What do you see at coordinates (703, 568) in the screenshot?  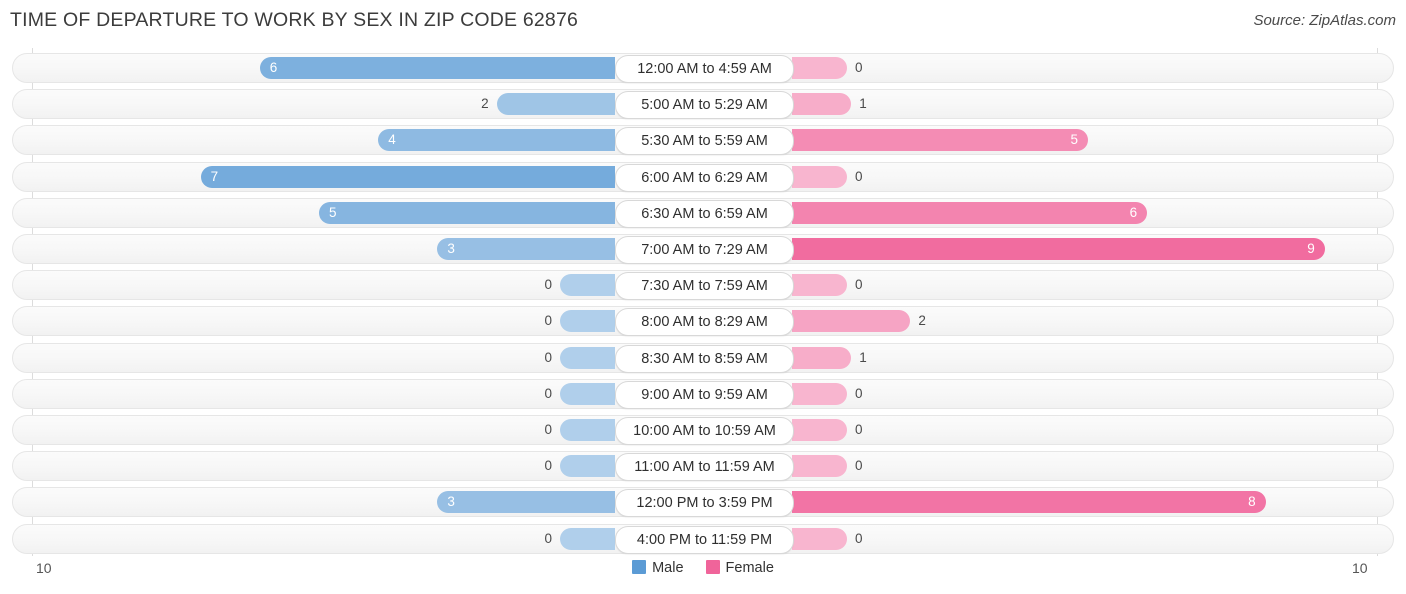 I see `chart-legend: Male Female` at bounding box center [703, 568].